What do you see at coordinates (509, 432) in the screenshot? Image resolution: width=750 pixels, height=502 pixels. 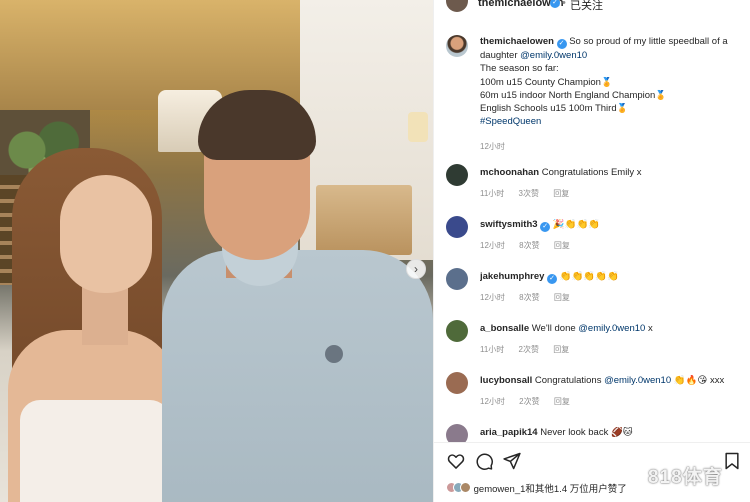 I see `comment-username: aria_papik14` at bounding box center [509, 432].